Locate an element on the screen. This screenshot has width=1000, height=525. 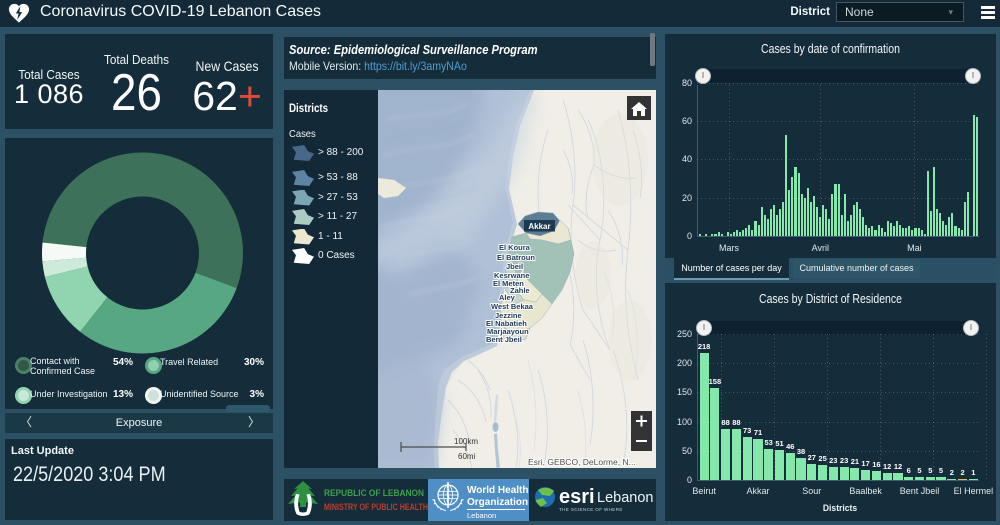
svg-text: Jbeil is located at coordinates (514, 266).